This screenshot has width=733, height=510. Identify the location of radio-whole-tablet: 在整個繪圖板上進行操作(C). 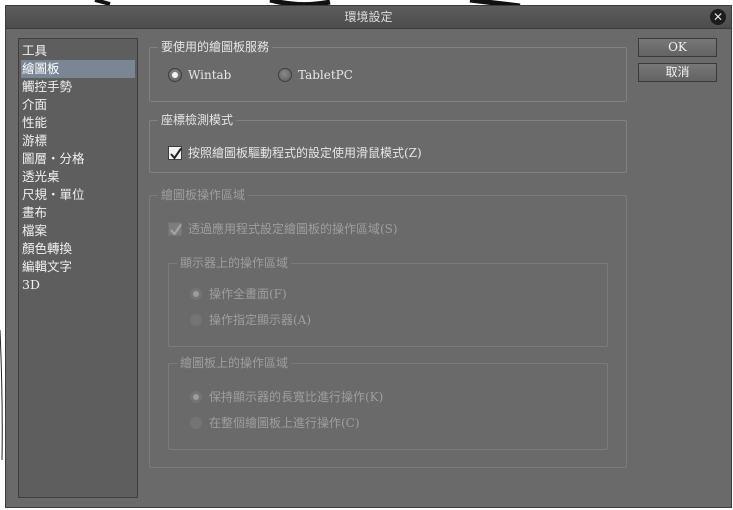
(274, 422).